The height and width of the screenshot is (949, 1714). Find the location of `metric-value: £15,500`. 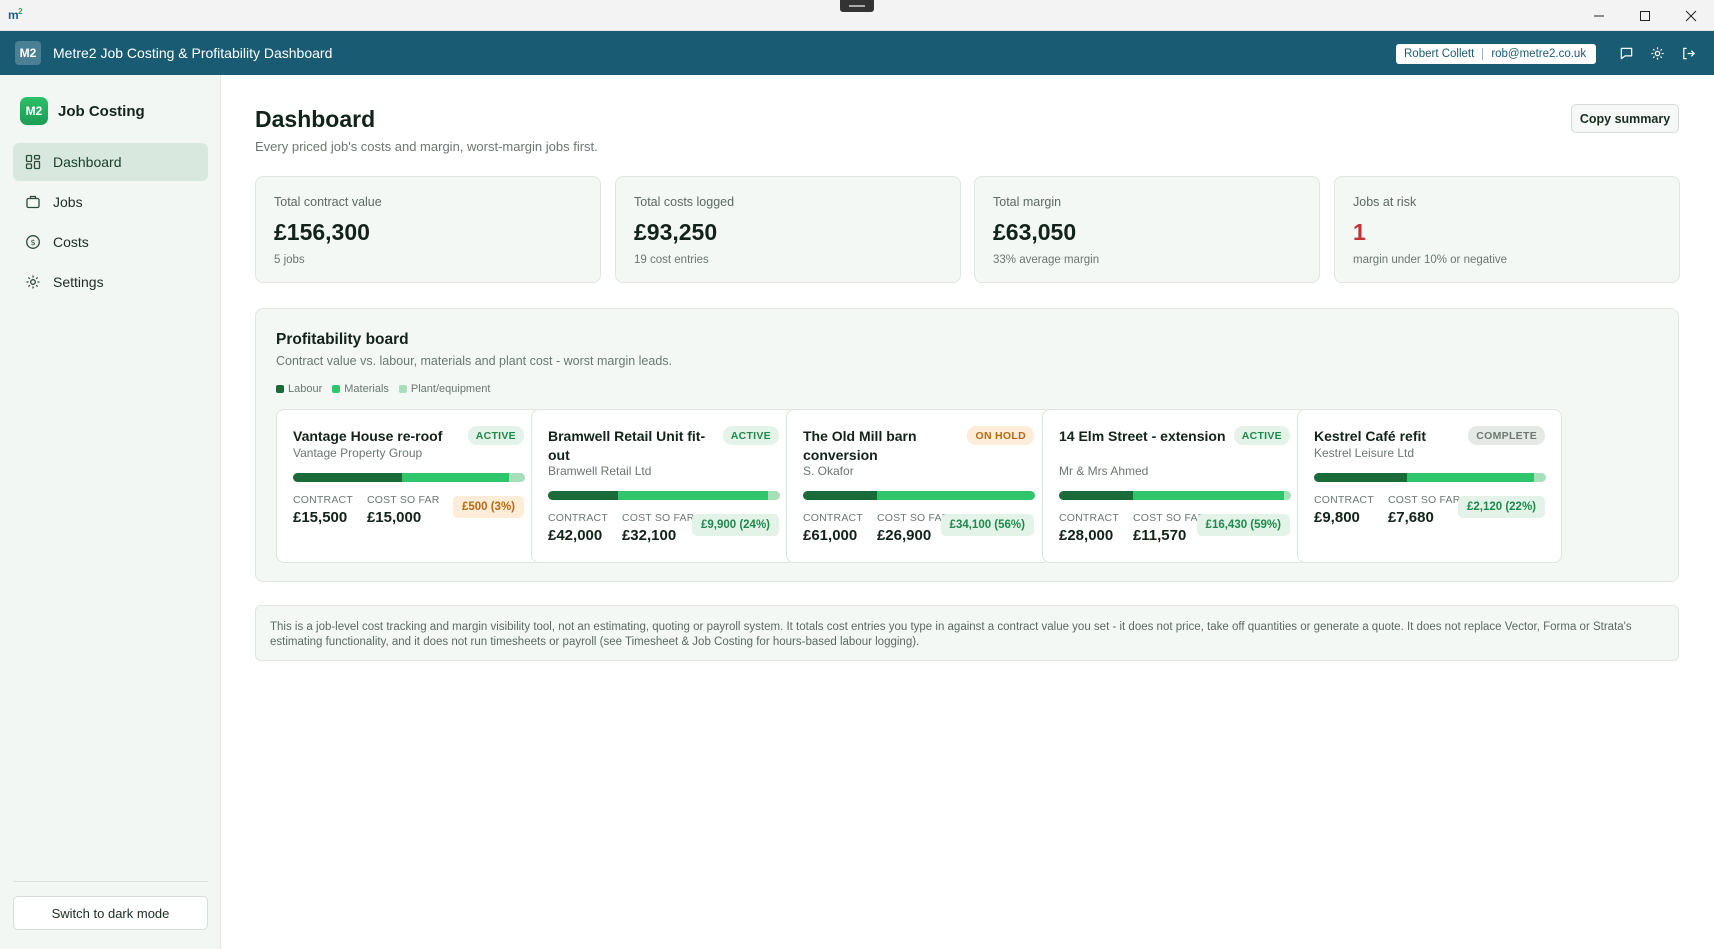

metric-value: £15,500 is located at coordinates (320, 517).